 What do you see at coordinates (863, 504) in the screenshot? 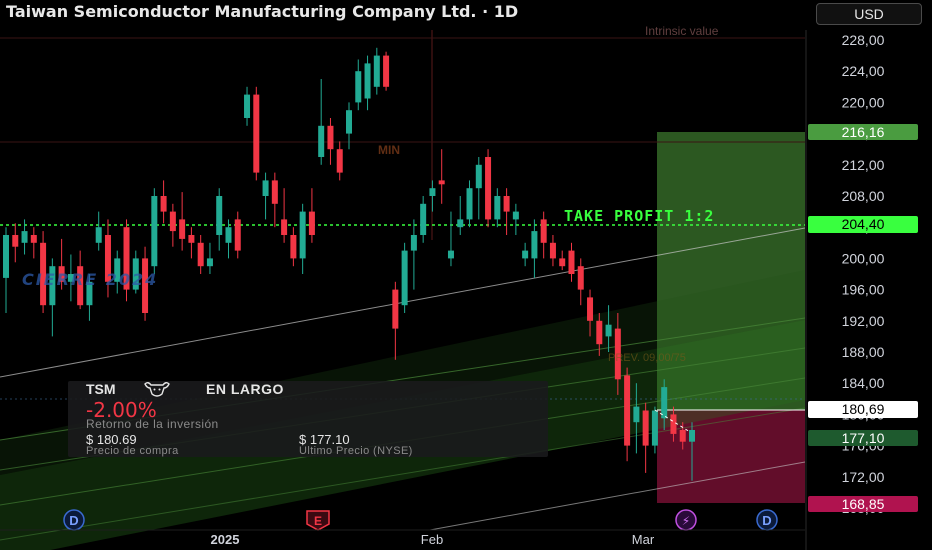
I see `svg-text: 168,85` at bounding box center [863, 504].